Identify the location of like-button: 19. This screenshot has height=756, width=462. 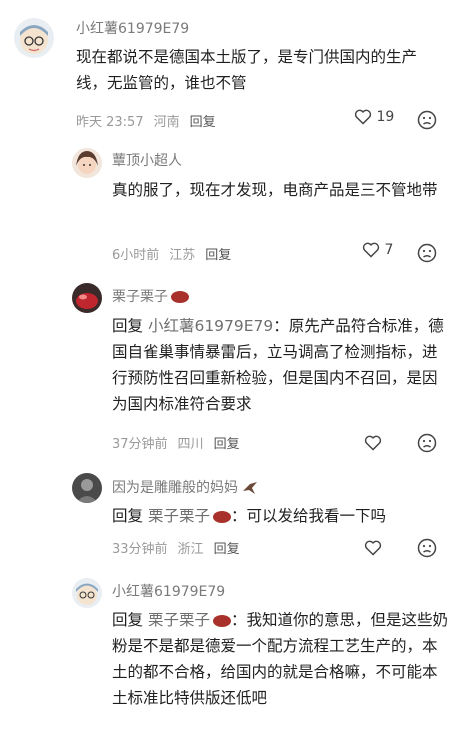
(374, 117).